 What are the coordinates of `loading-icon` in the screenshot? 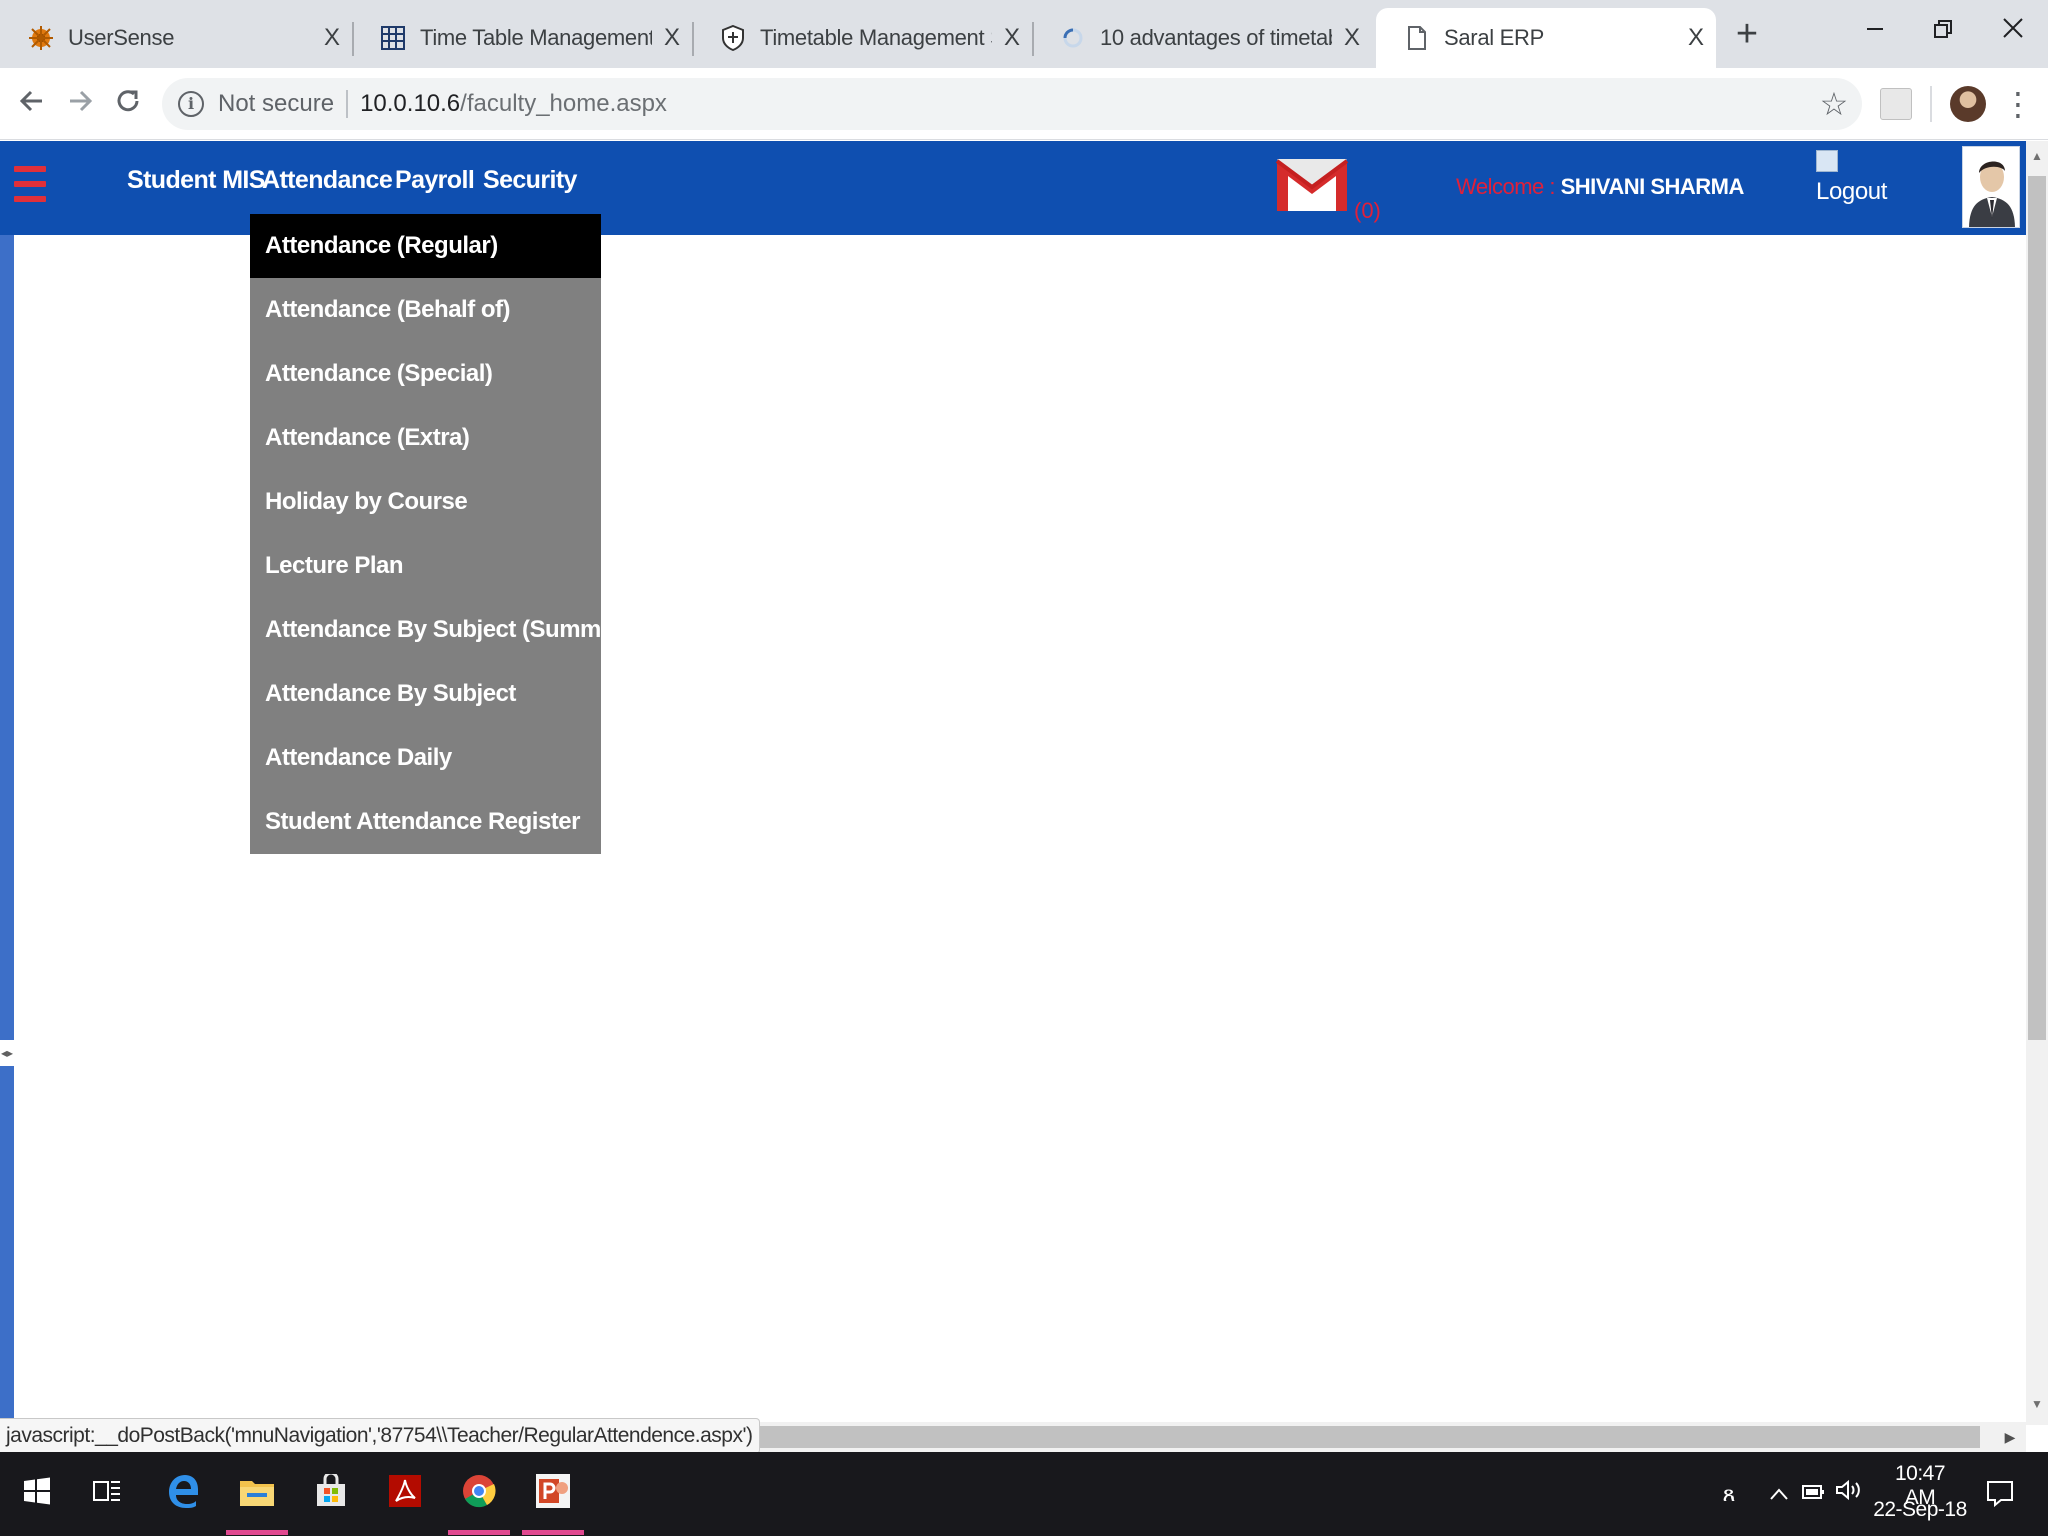 It's located at (1073, 38).